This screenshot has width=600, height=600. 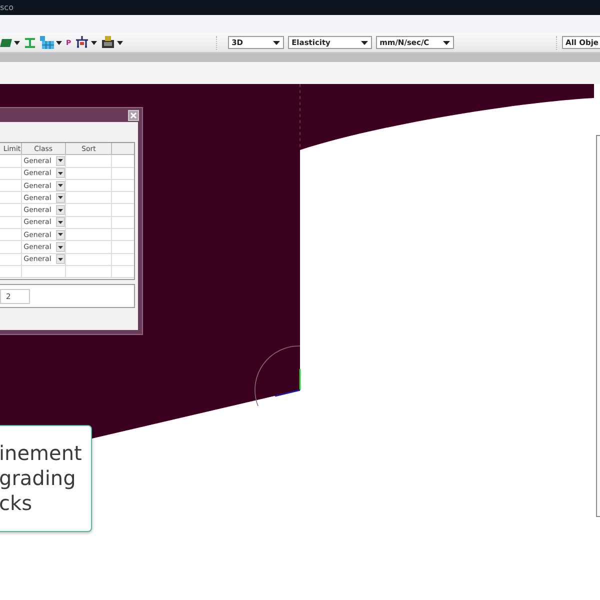 What do you see at coordinates (133, 115) in the screenshot?
I see `close-button` at bounding box center [133, 115].